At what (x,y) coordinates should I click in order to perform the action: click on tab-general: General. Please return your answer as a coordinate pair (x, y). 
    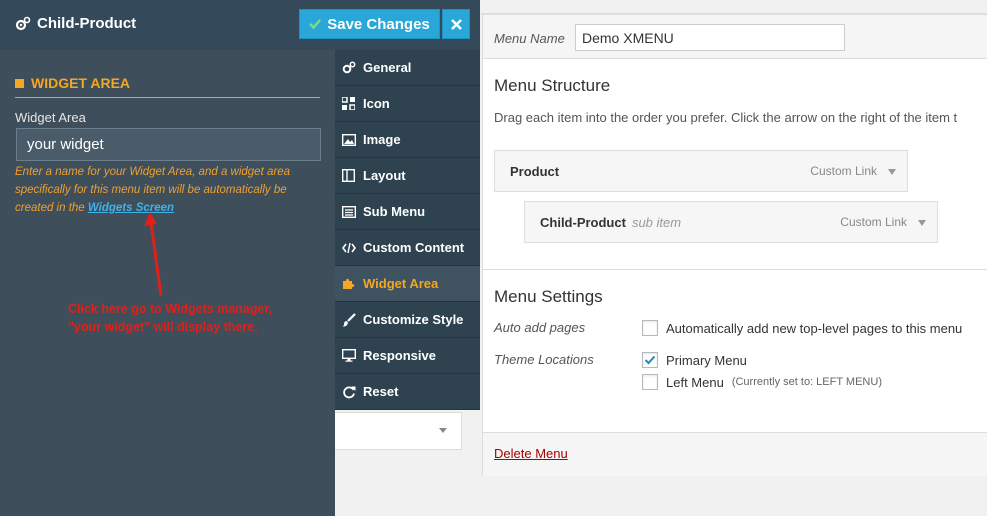
    Looking at the image, I should click on (407, 68).